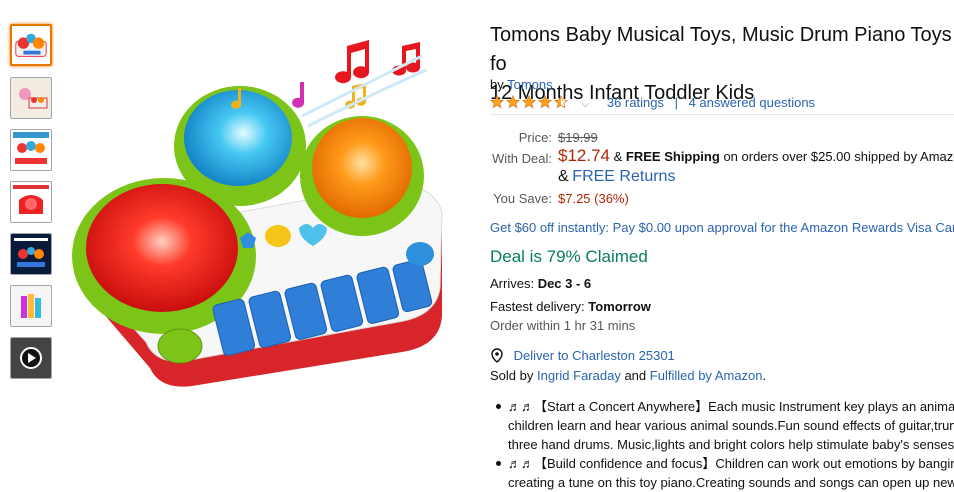  Describe the element at coordinates (579, 375) in the screenshot. I see `seller-link: Ingrid Faraday` at that location.